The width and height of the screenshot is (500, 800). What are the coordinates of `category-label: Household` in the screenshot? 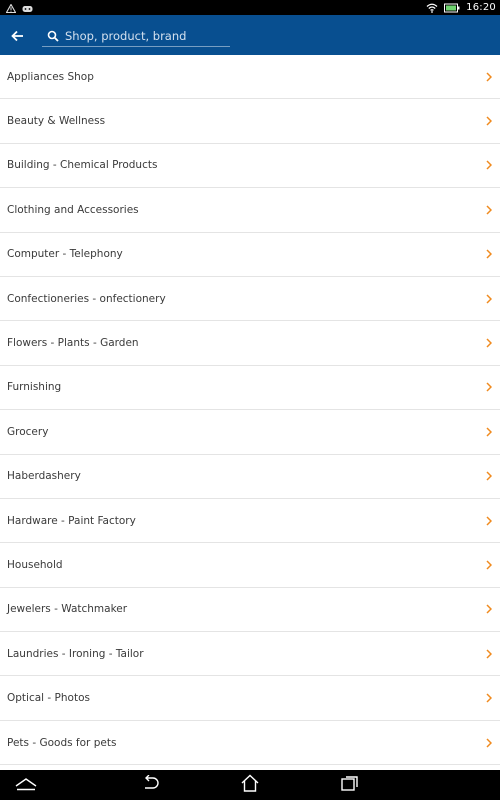 It's located at (35, 564).